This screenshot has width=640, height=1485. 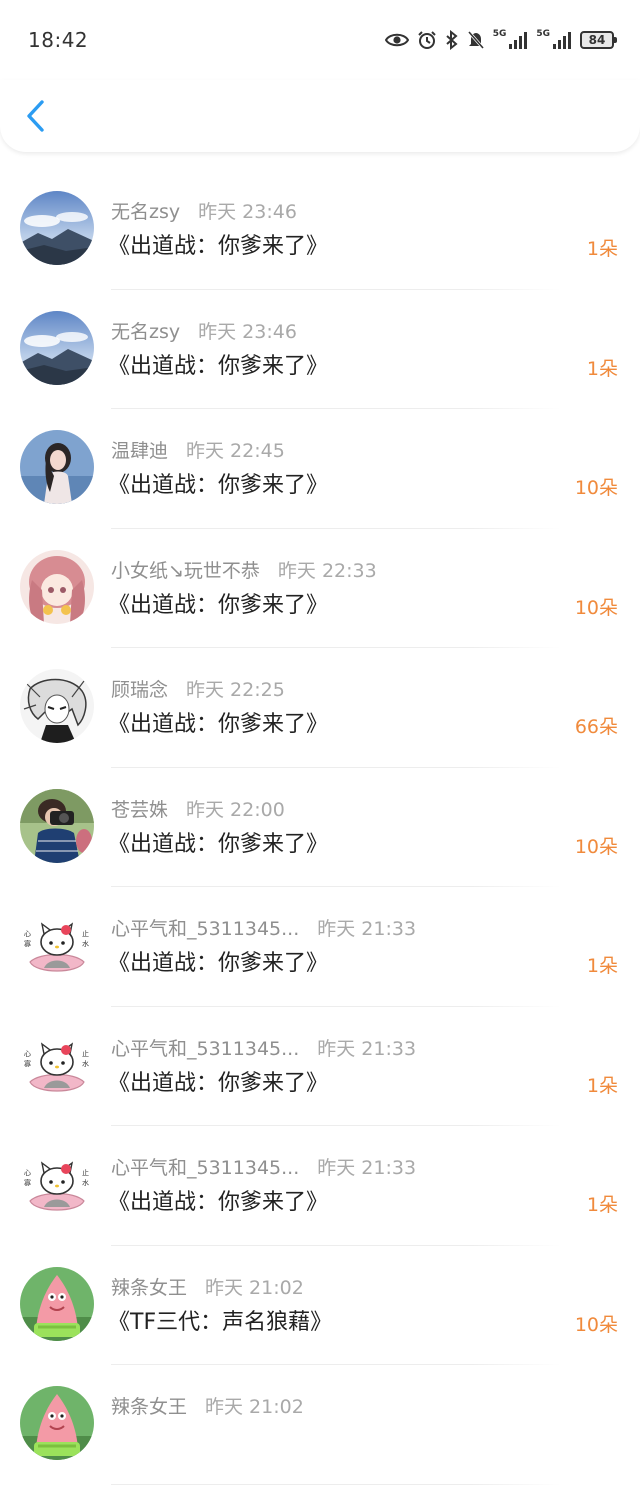 I want to click on user-name: 苍芸姝, so click(x=139, y=808).